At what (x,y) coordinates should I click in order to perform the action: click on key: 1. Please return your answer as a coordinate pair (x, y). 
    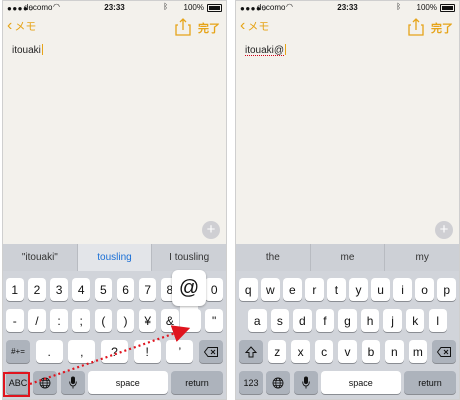
    Looking at the image, I should click on (15, 289).